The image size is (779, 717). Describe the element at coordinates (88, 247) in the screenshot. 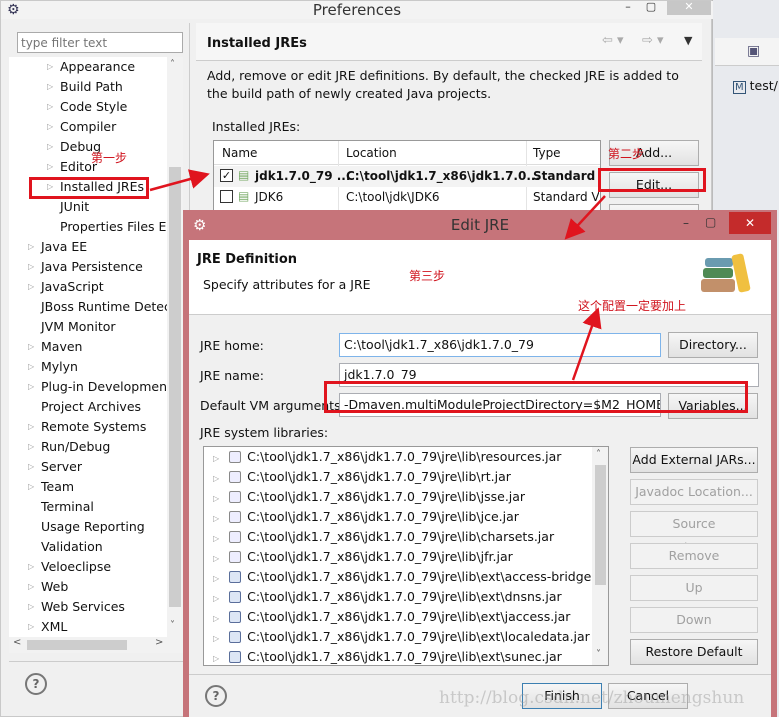

I see `tree-item: ▷ Java EE` at that location.